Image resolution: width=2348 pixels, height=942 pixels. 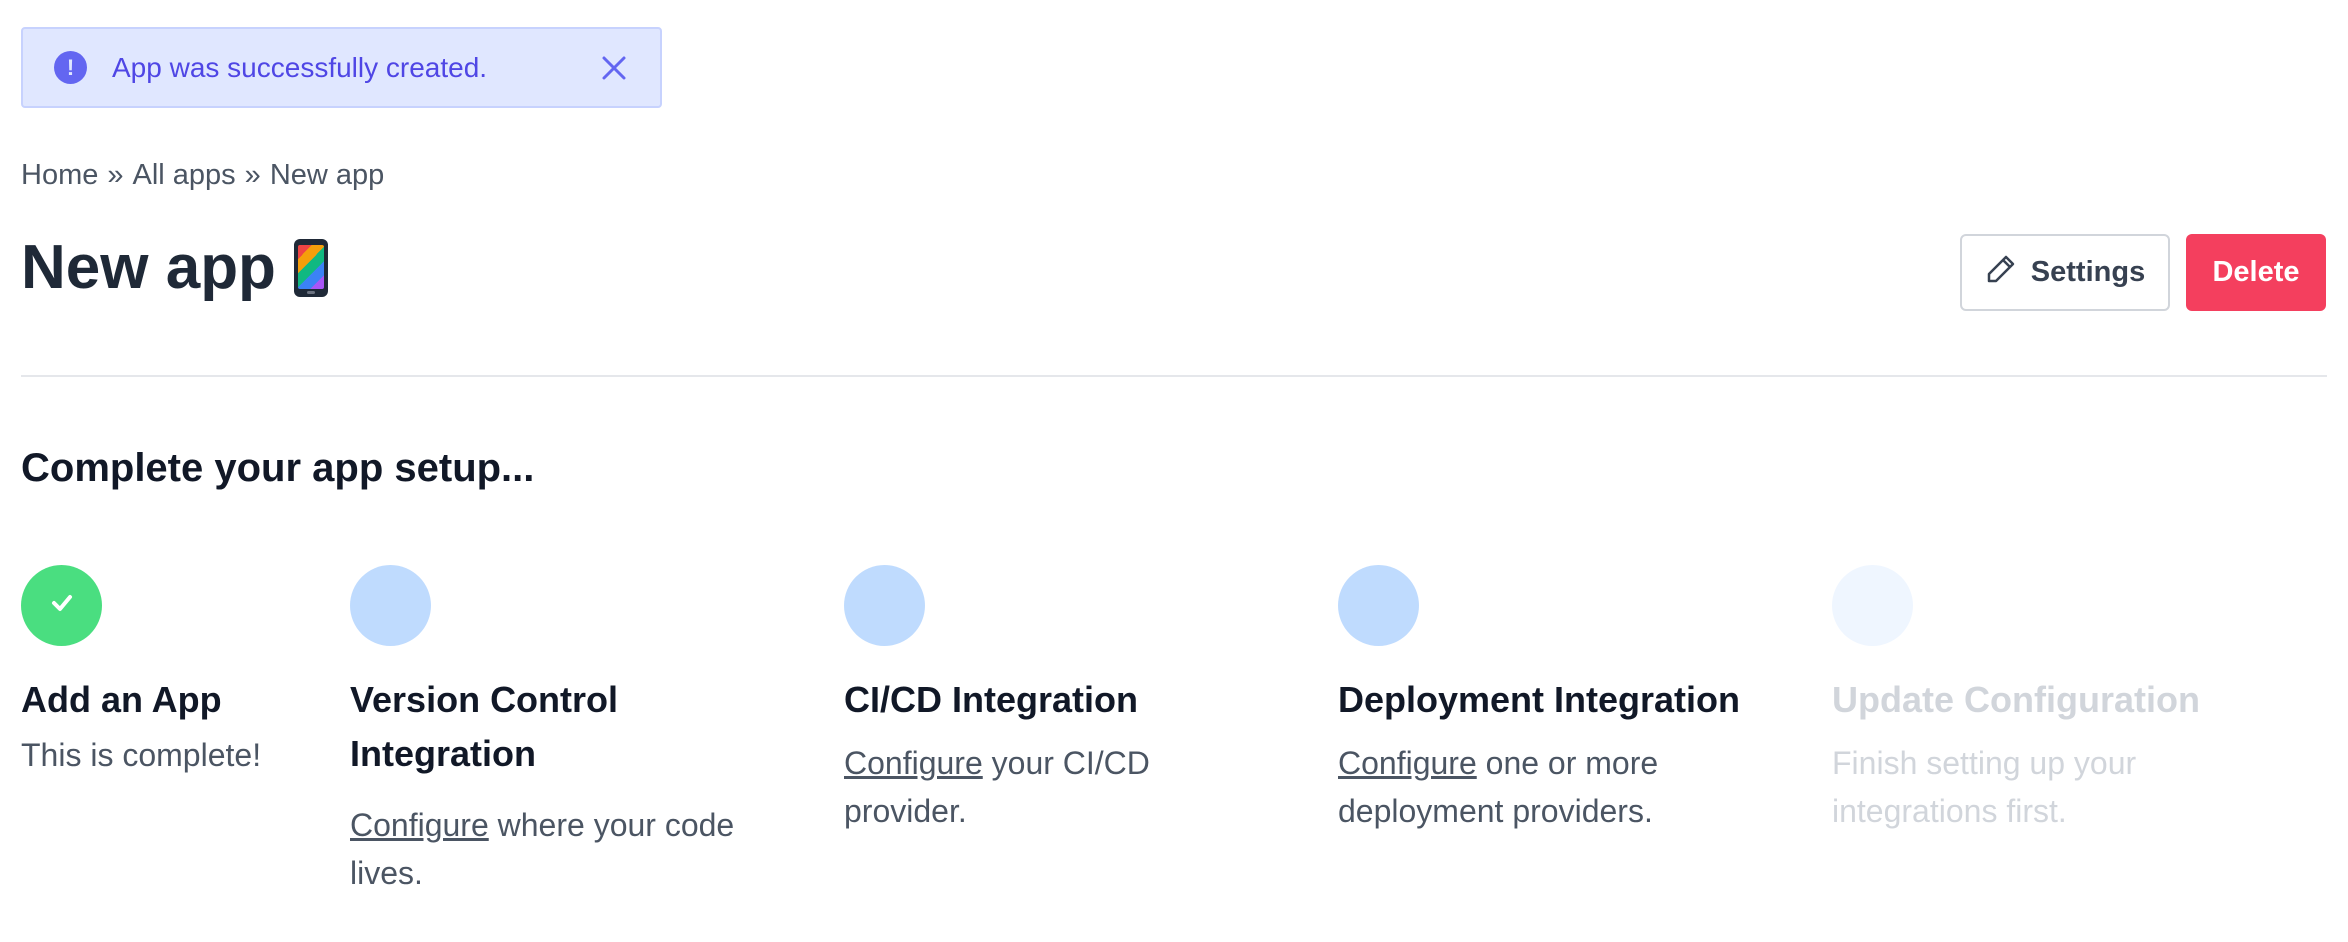 What do you see at coordinates (565, 849) in the screenshot?
I see `step-description: Configure where your code lives.` at bounding box center [565, 849].